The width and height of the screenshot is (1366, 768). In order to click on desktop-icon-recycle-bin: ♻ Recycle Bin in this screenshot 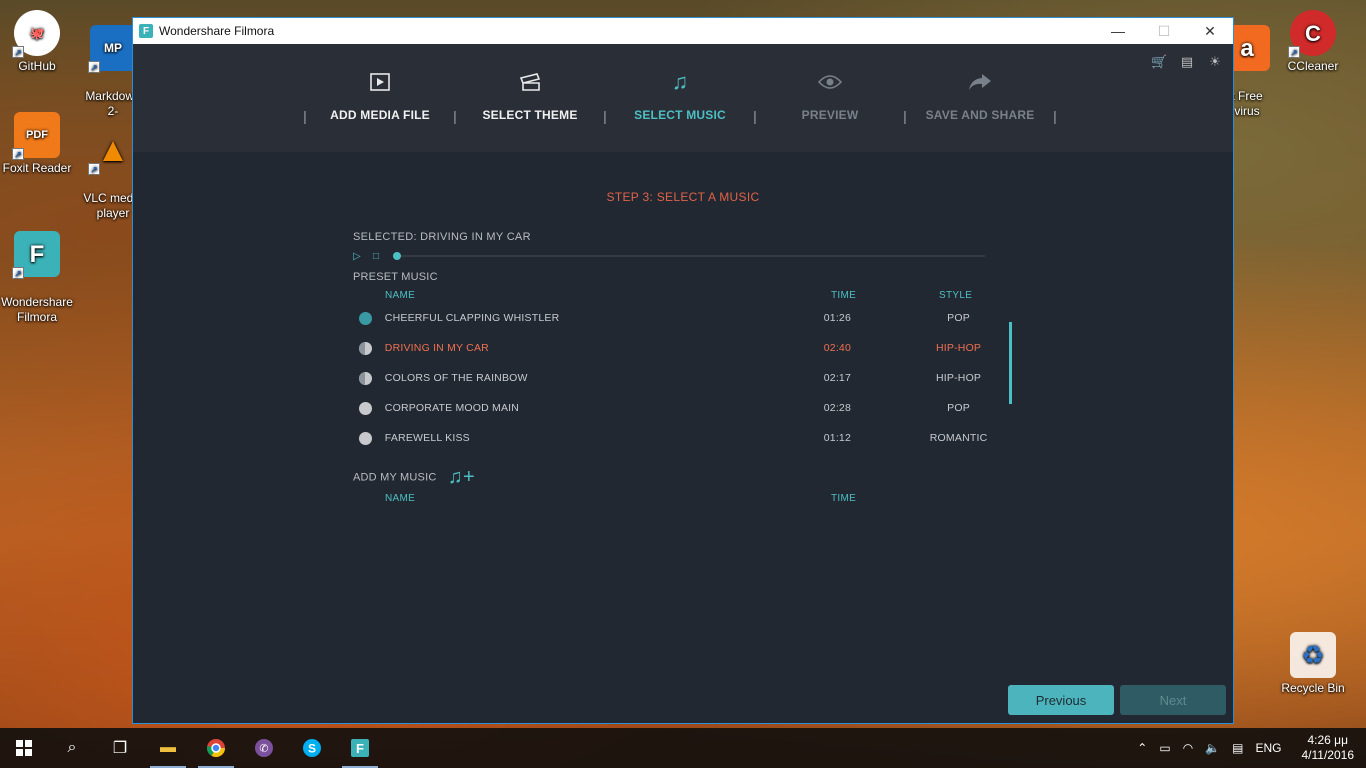, I will do `click(1313, 664)`.